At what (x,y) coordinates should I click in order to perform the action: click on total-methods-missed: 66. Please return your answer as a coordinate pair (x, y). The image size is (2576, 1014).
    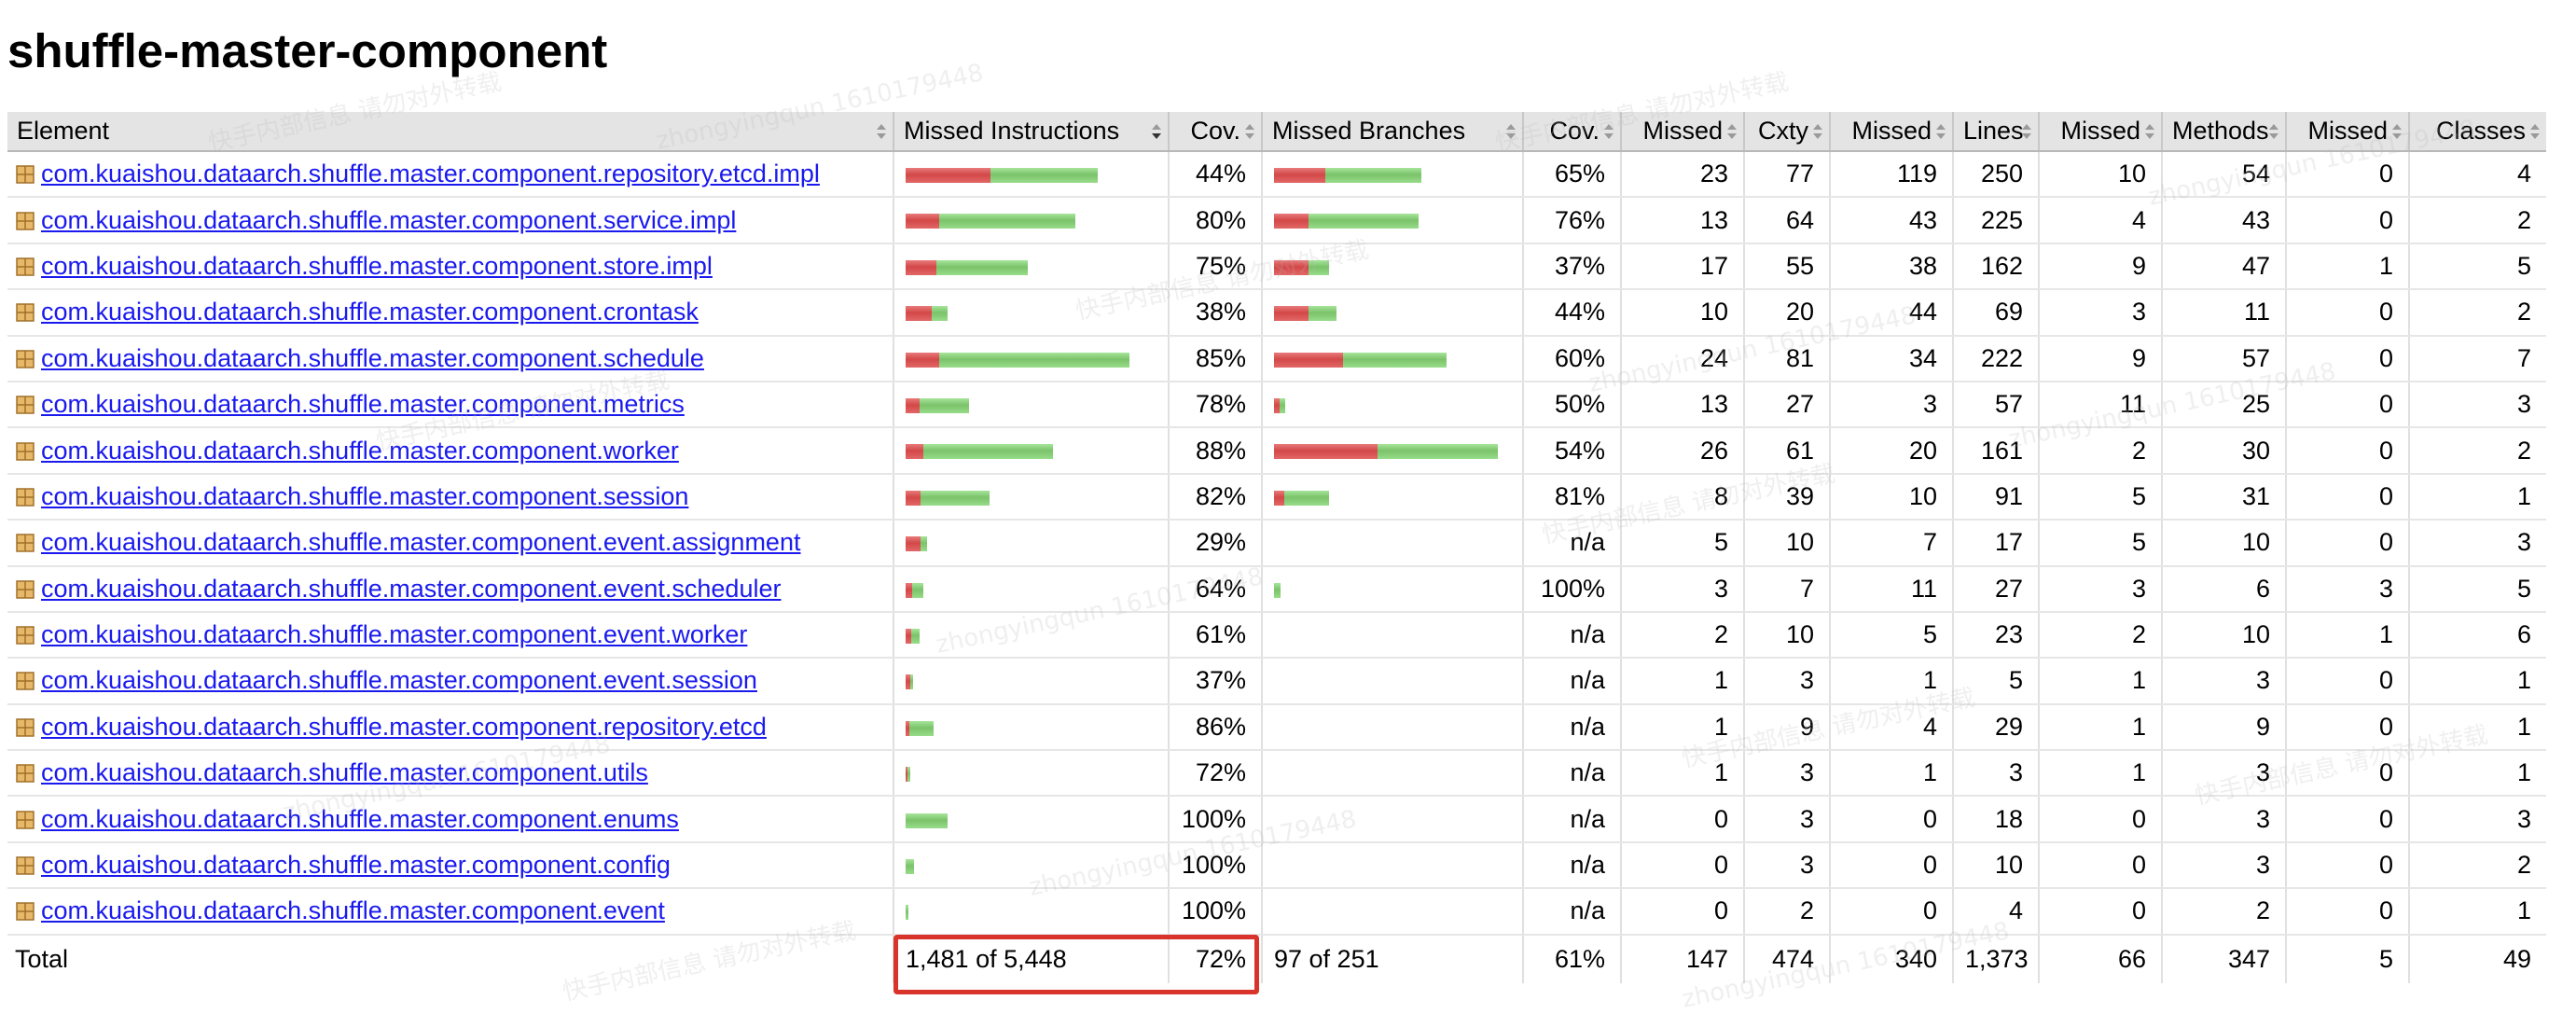
    Looking at the image, I should click on (2100, 959).